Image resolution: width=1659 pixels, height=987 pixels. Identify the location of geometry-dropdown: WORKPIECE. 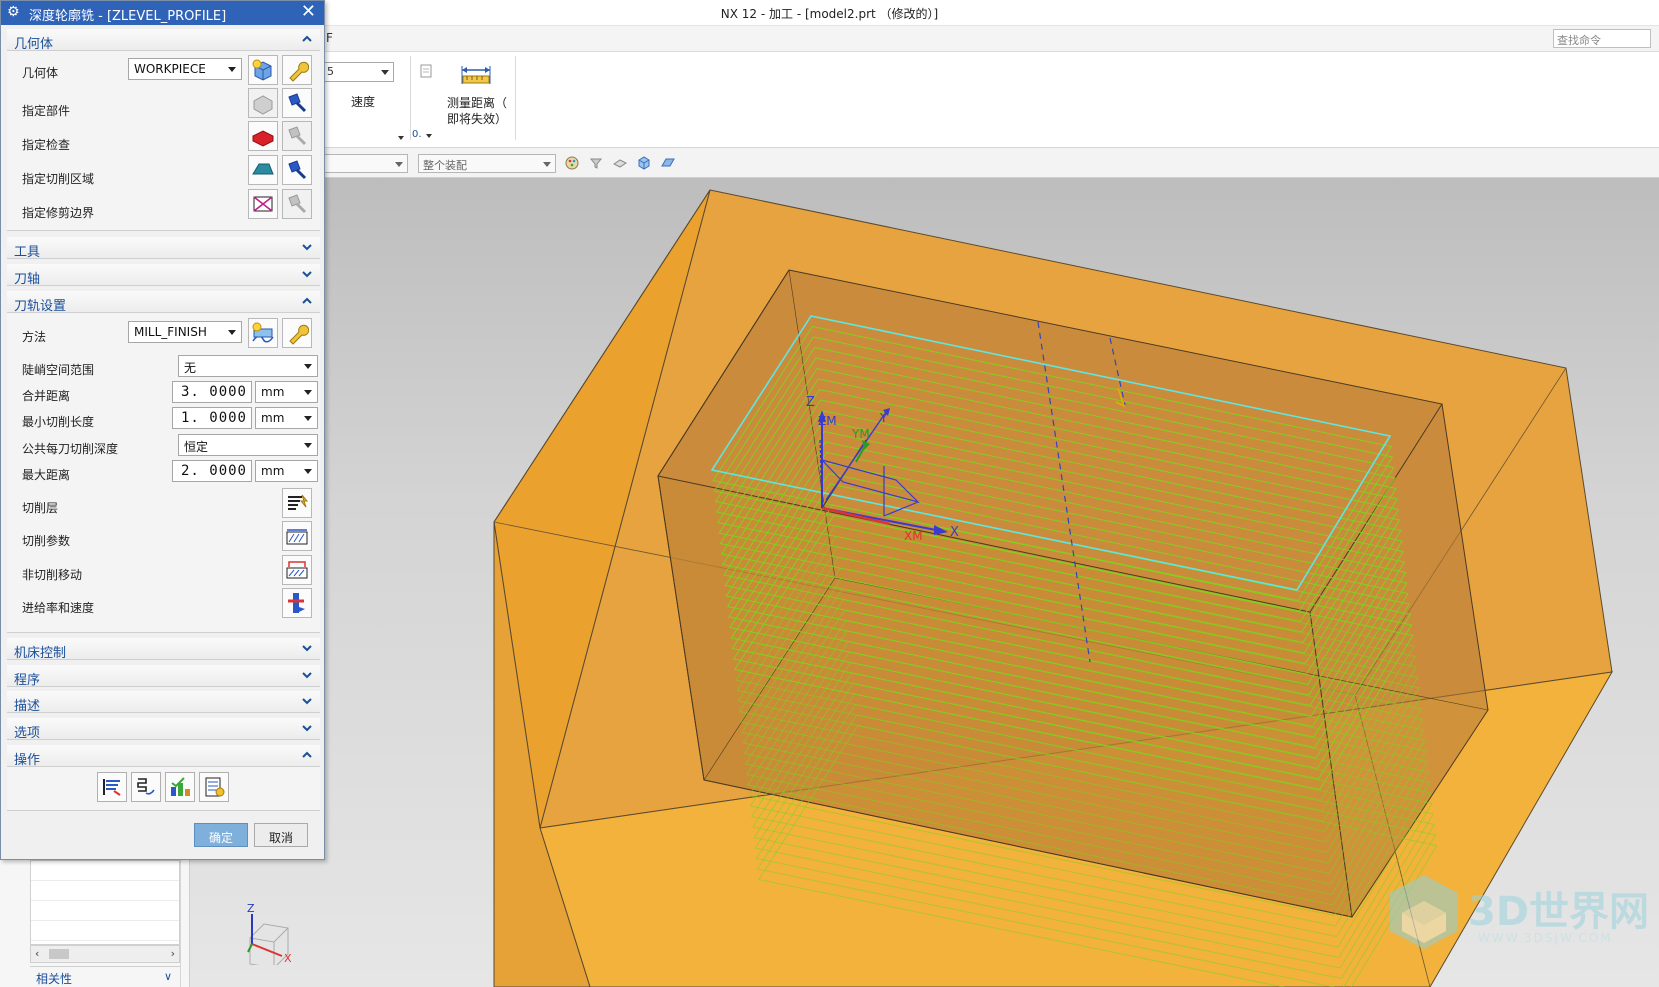
(185, 69).